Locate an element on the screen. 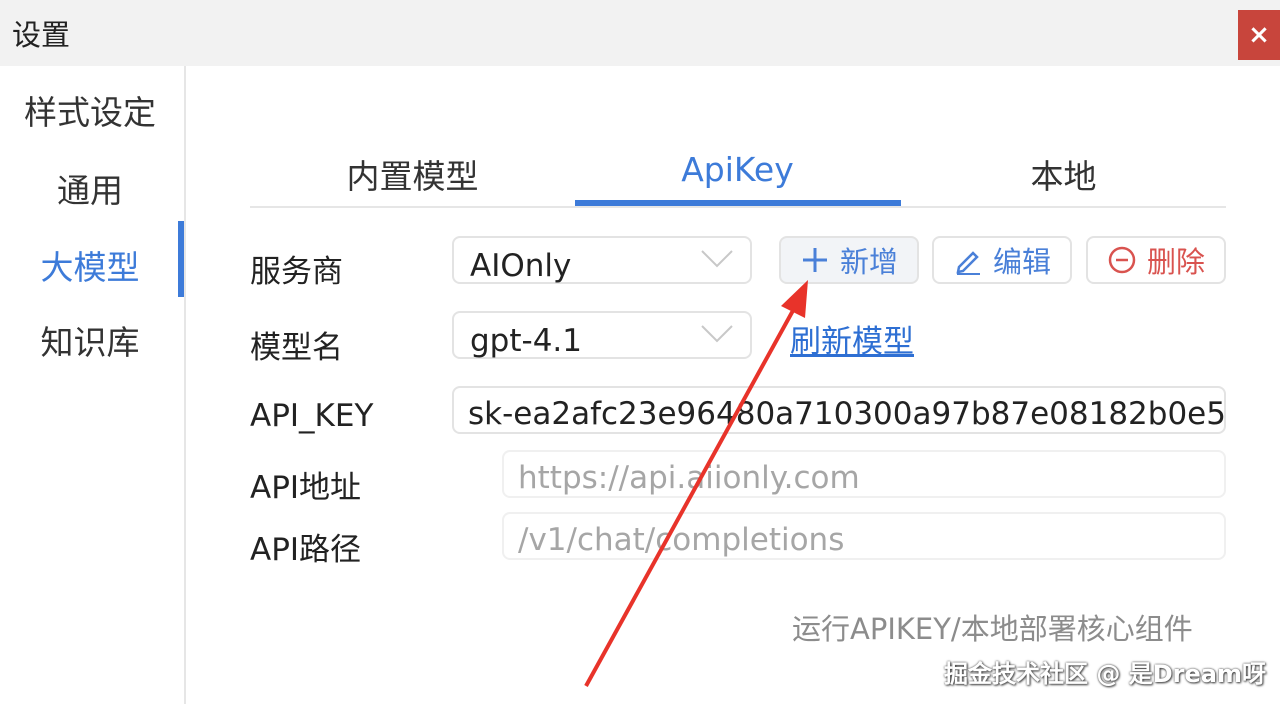 This screenshot has height=704, width=1280. model-label: 模型名 is located at coordinates (296, 348).